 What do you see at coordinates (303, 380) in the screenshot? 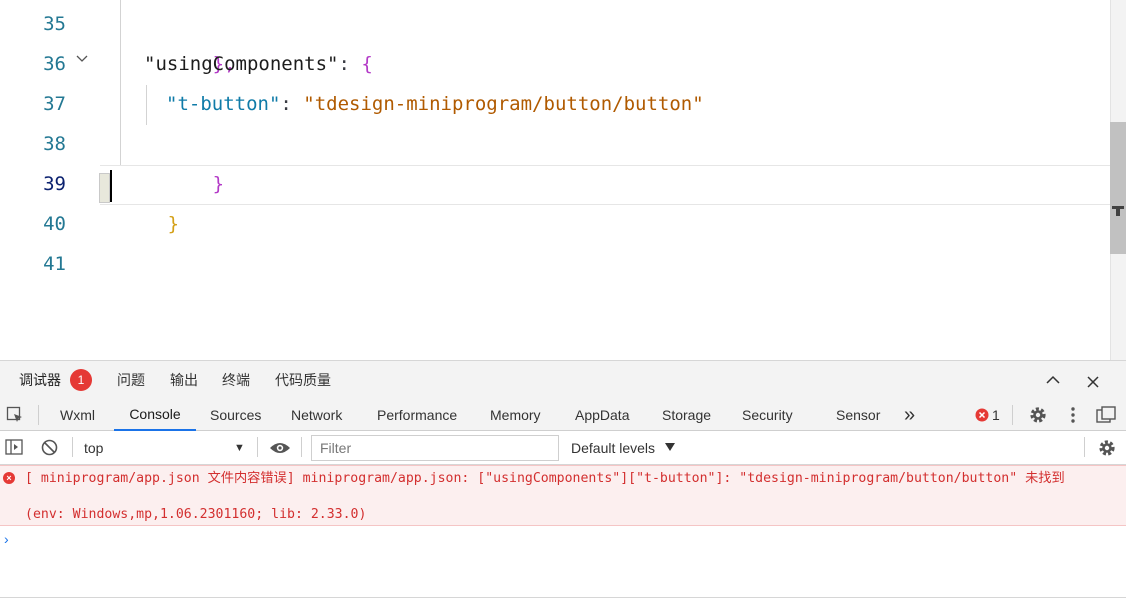
I see `tab-code-quality: 代码质量` at bounding box center [303, 380].